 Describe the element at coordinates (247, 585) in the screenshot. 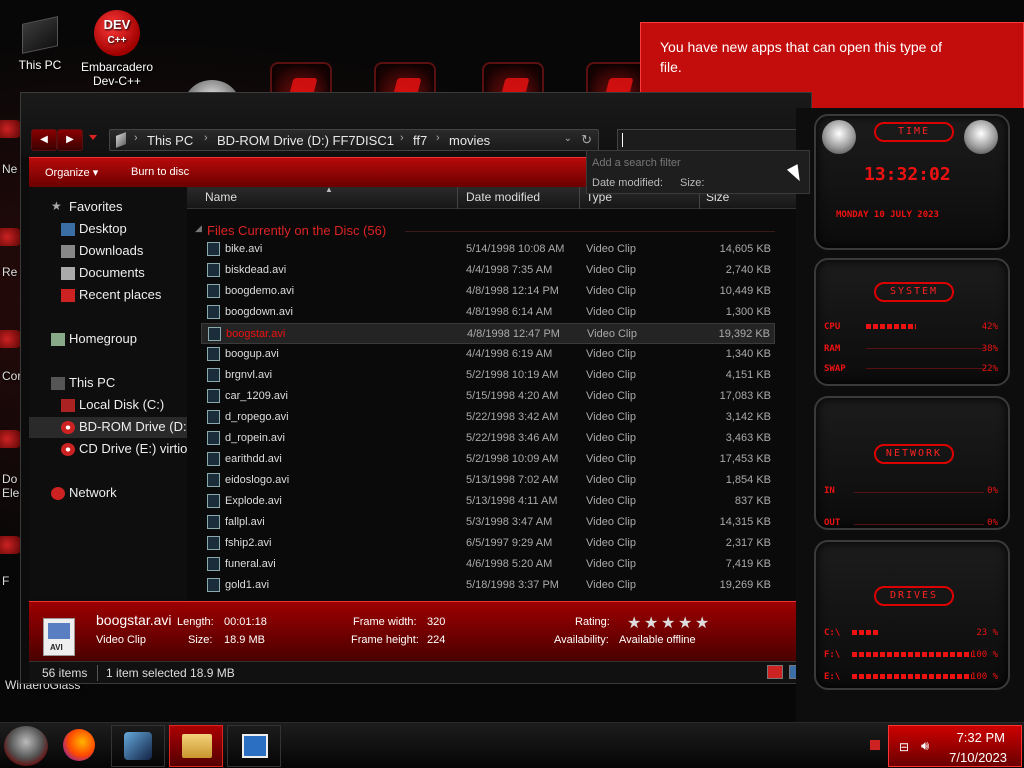

I see `file-name: gold1.avi` at that location.